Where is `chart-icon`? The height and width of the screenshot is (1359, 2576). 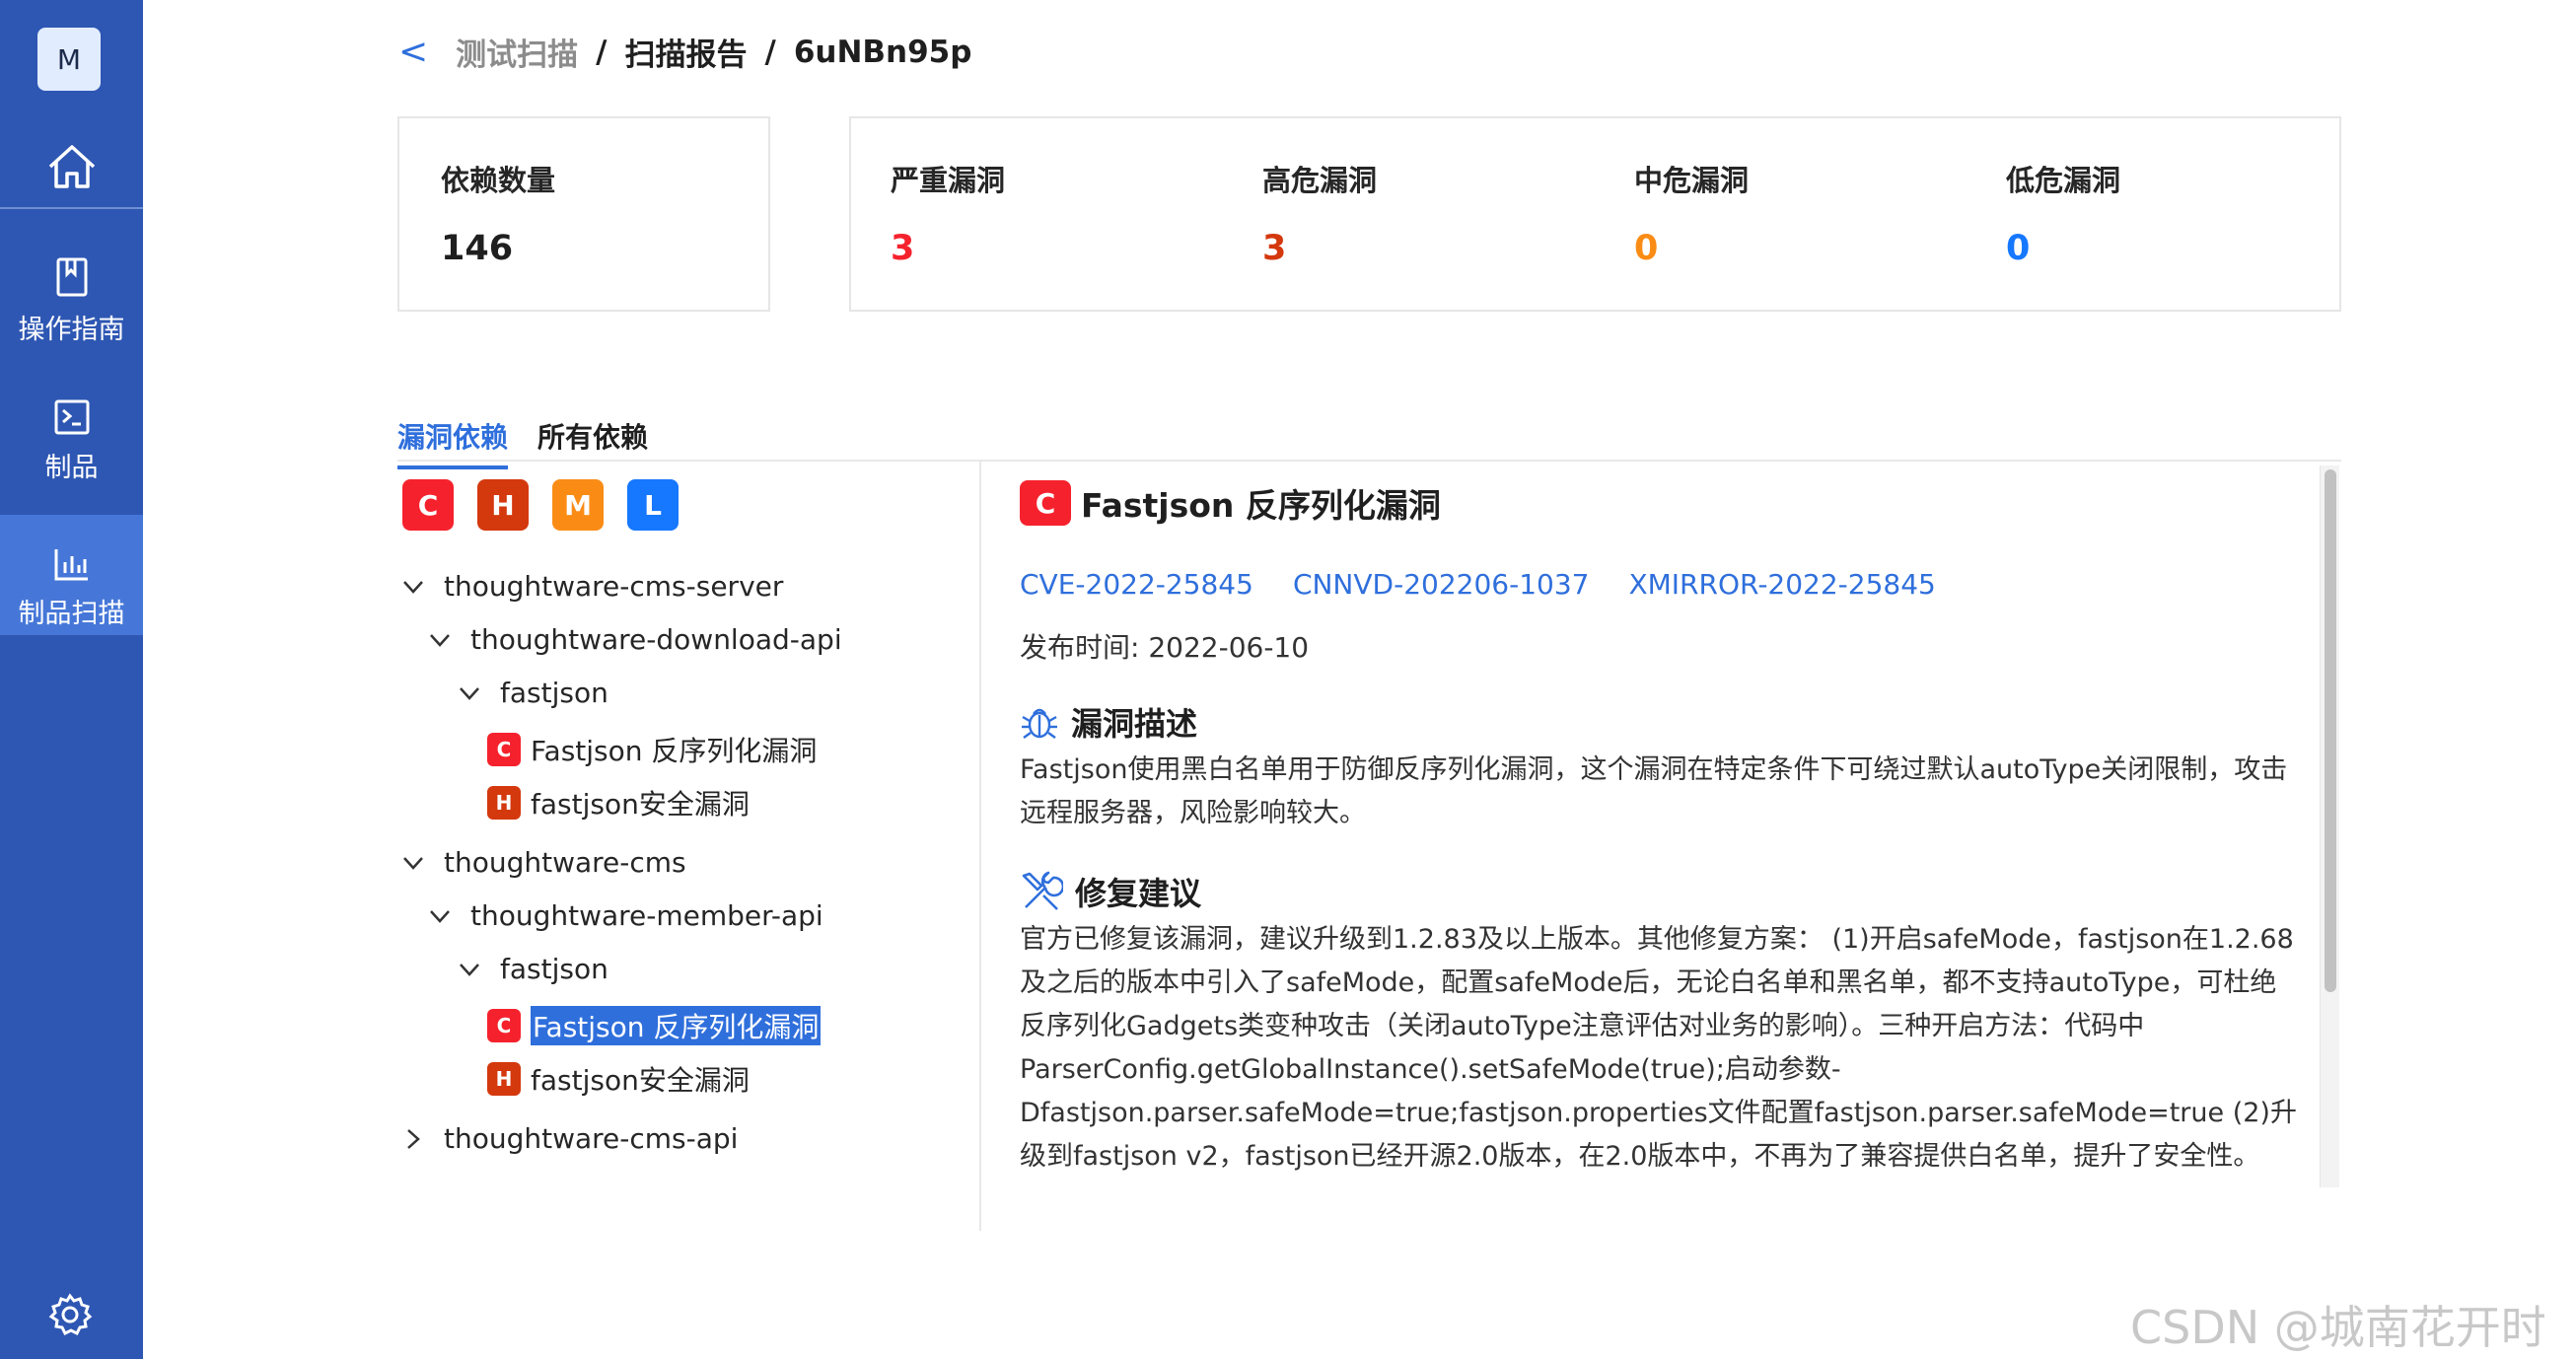 chart-icon is located at coordinates (72, 554).